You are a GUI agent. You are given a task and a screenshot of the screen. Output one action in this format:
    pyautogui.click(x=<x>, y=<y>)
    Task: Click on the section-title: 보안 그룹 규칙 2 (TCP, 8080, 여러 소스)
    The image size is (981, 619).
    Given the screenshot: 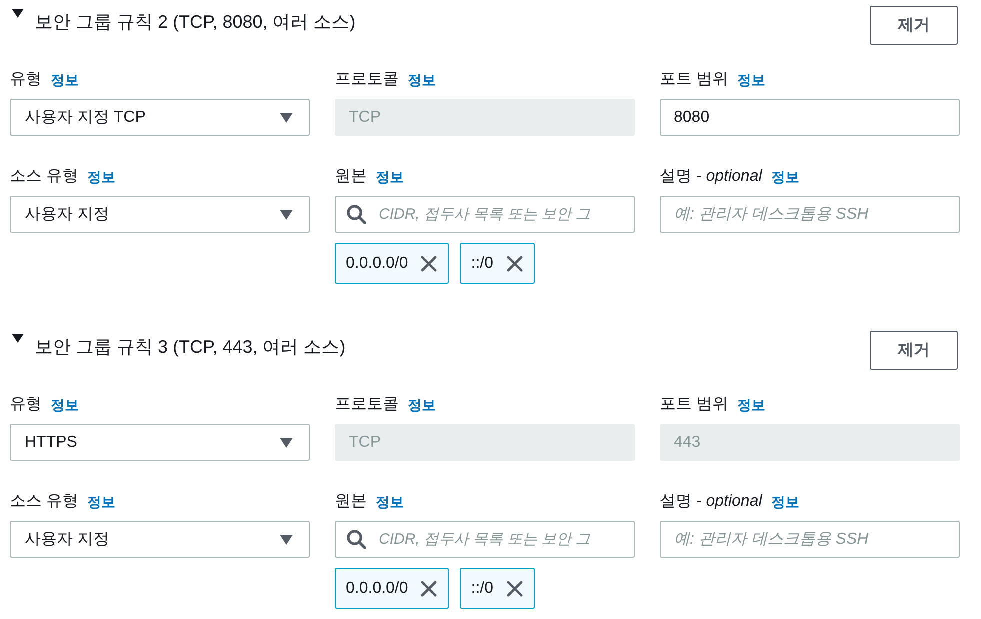 What is the action you would take?
    pyautogui.click(x=195, y=22)
    